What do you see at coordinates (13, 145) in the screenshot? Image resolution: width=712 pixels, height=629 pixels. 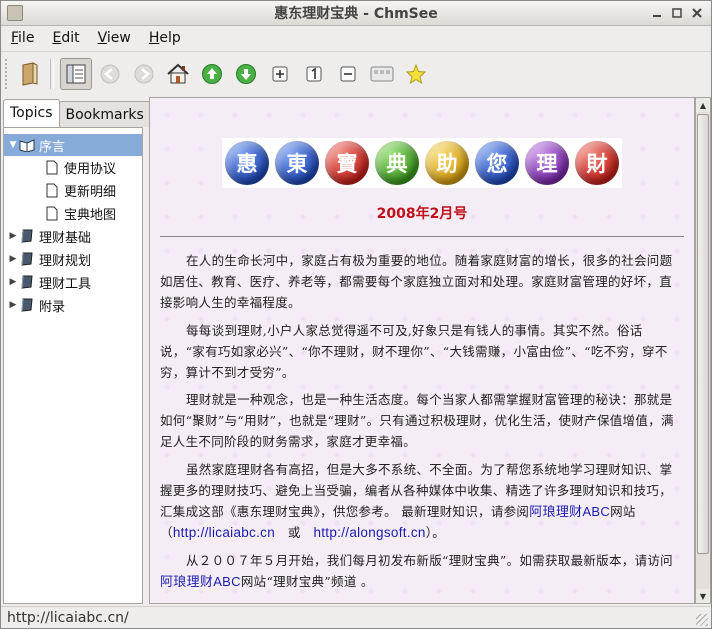 I see `expander-expanded-icon: ▼` at bounding box center [13, 145].